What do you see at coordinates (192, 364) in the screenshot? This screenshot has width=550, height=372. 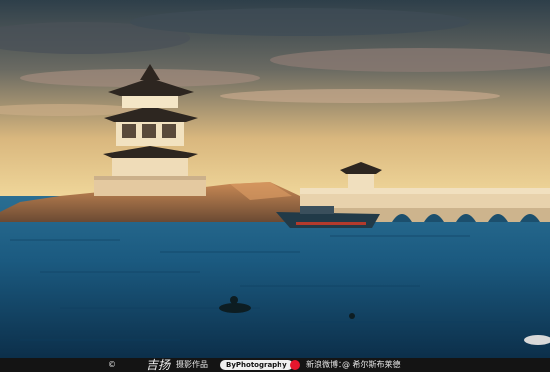 I see `work-label: 摄影作品` at bounding box center [192, 364].